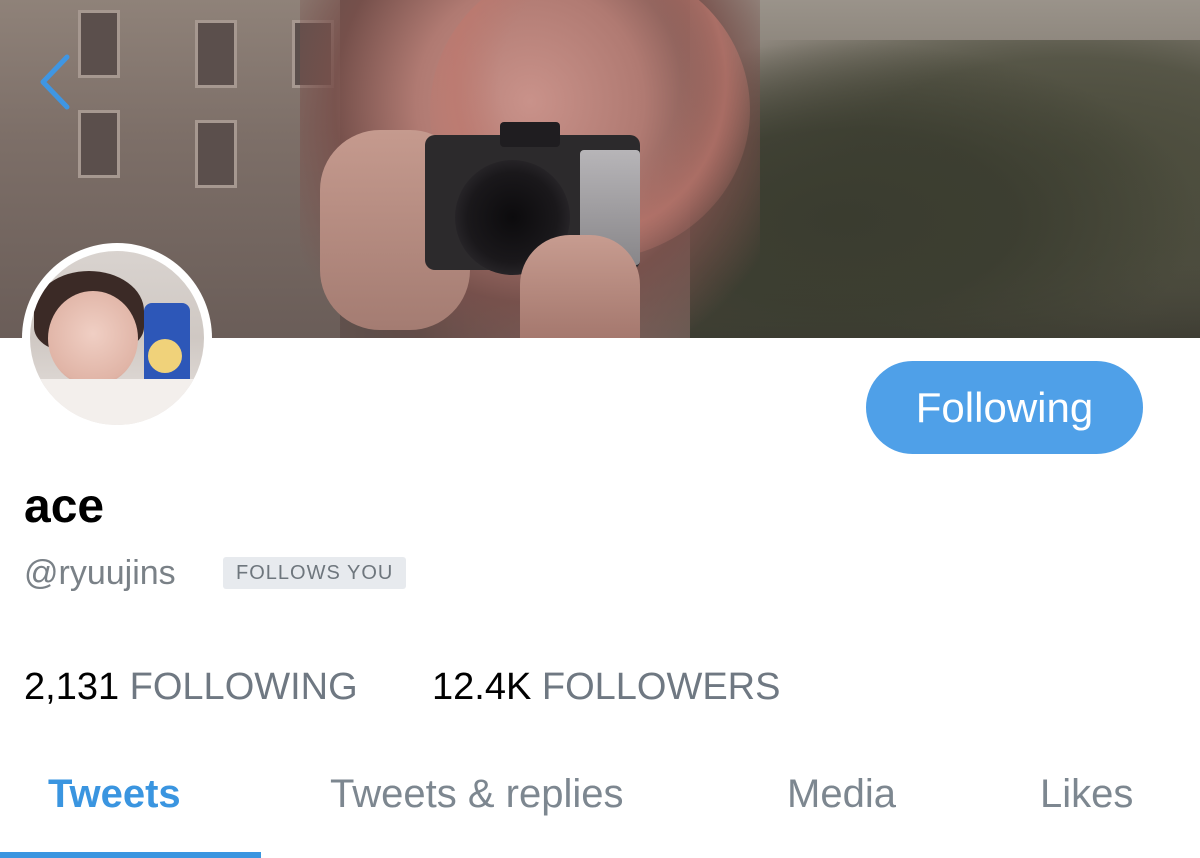  I want to click on chevron-left-icon, so click(55, 82).